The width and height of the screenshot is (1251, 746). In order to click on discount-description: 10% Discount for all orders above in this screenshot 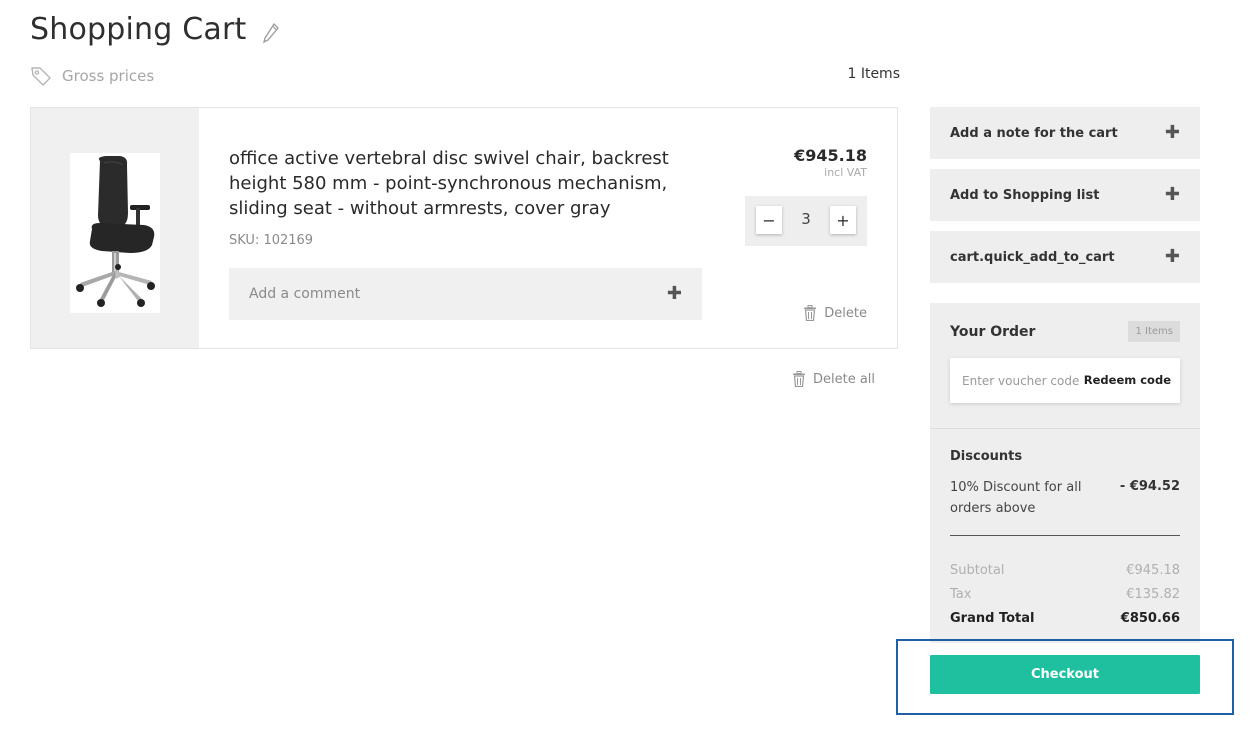, I will do `click(1016, 498)`.